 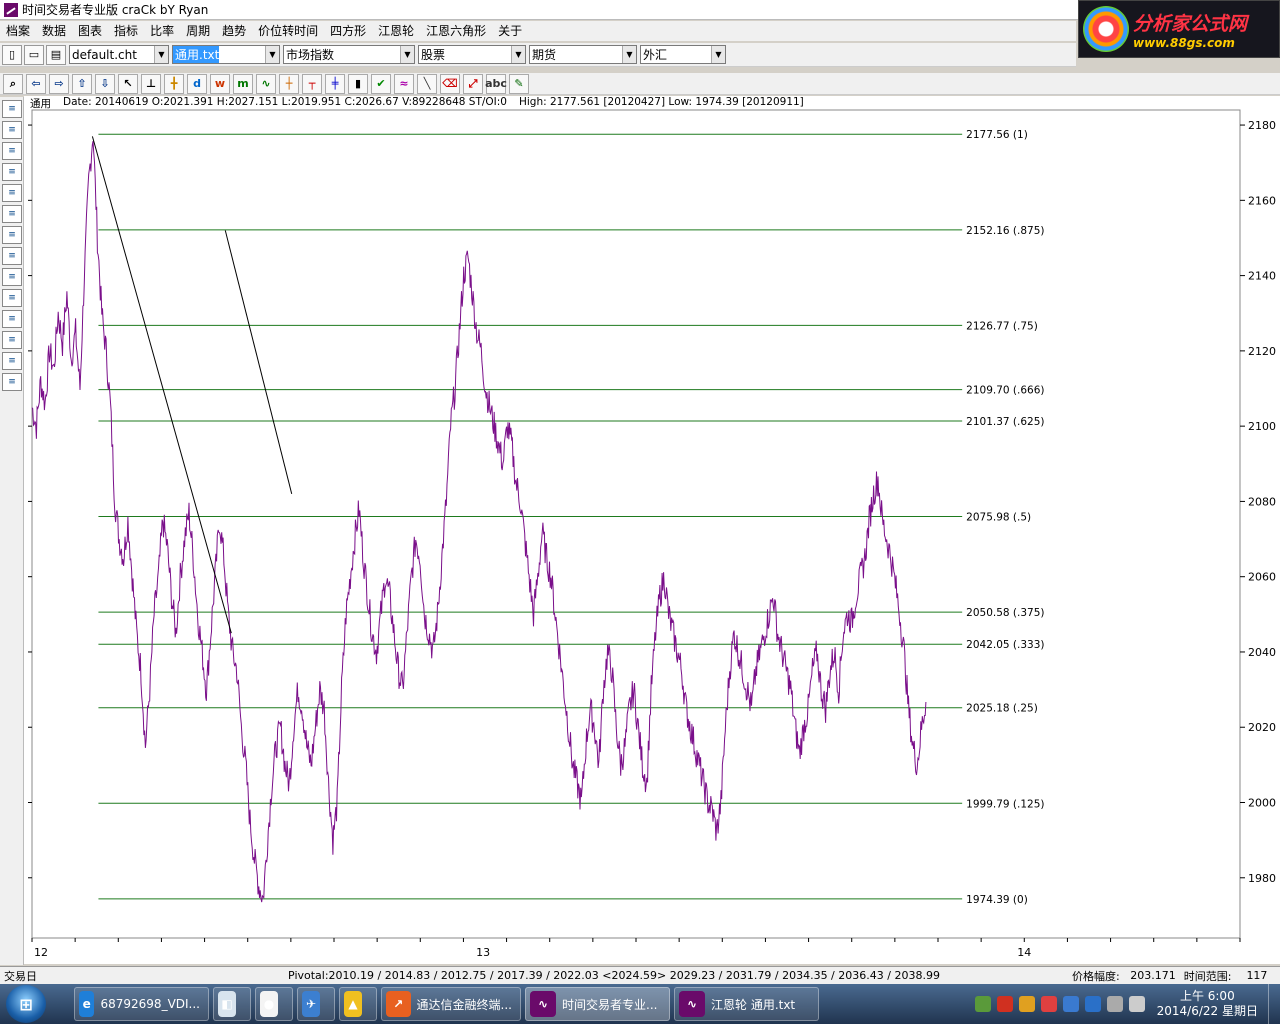 I want to click on erase-icon: ⌫, so click(x=450, y=83).